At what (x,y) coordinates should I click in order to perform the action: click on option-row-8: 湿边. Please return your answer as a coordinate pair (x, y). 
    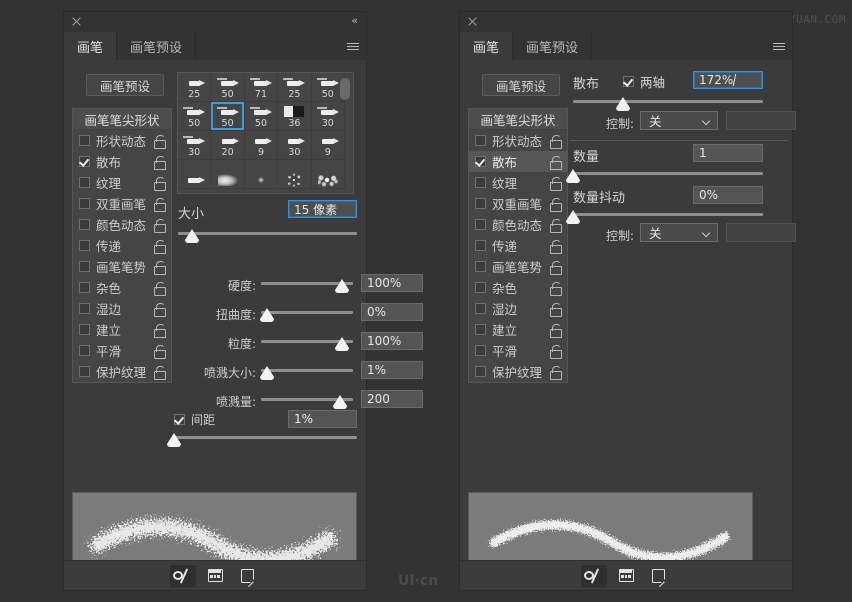
    Looking at the image, I should click on (122, 308).